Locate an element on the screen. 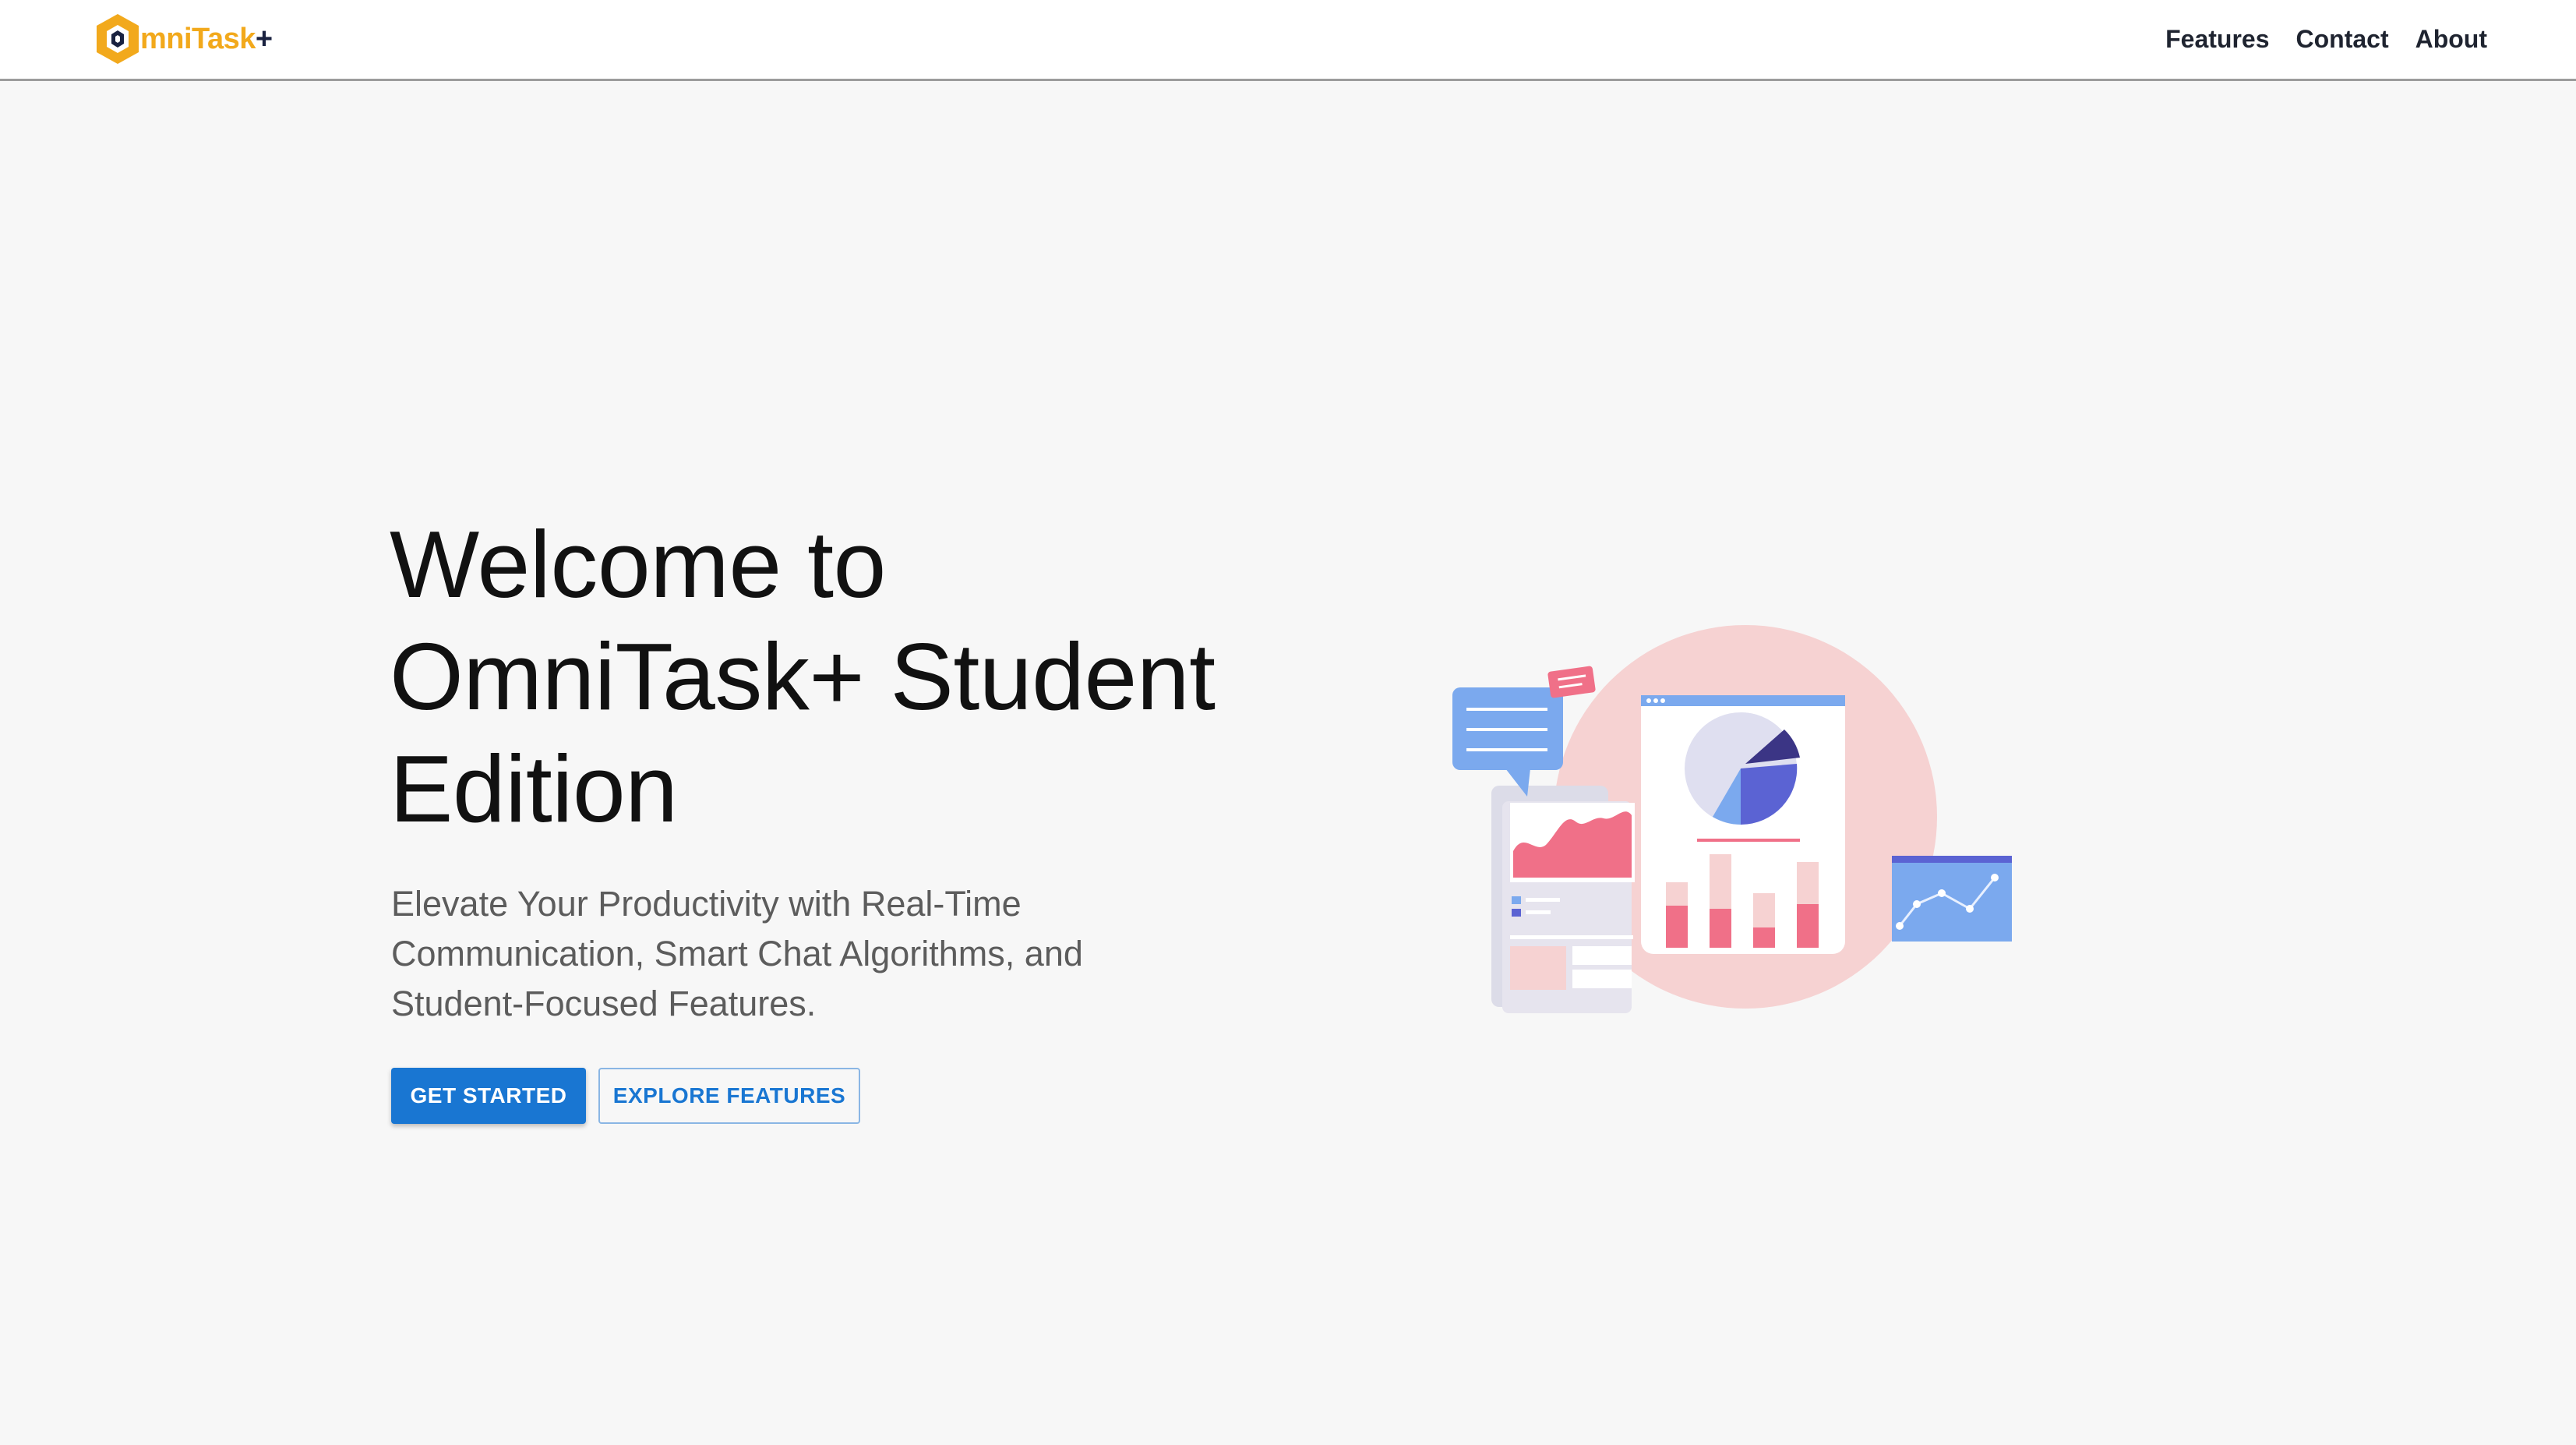 The height and width of the screenshot is (1445, 2576). nav-link-features: Features is located at coordinates (2217, 39).